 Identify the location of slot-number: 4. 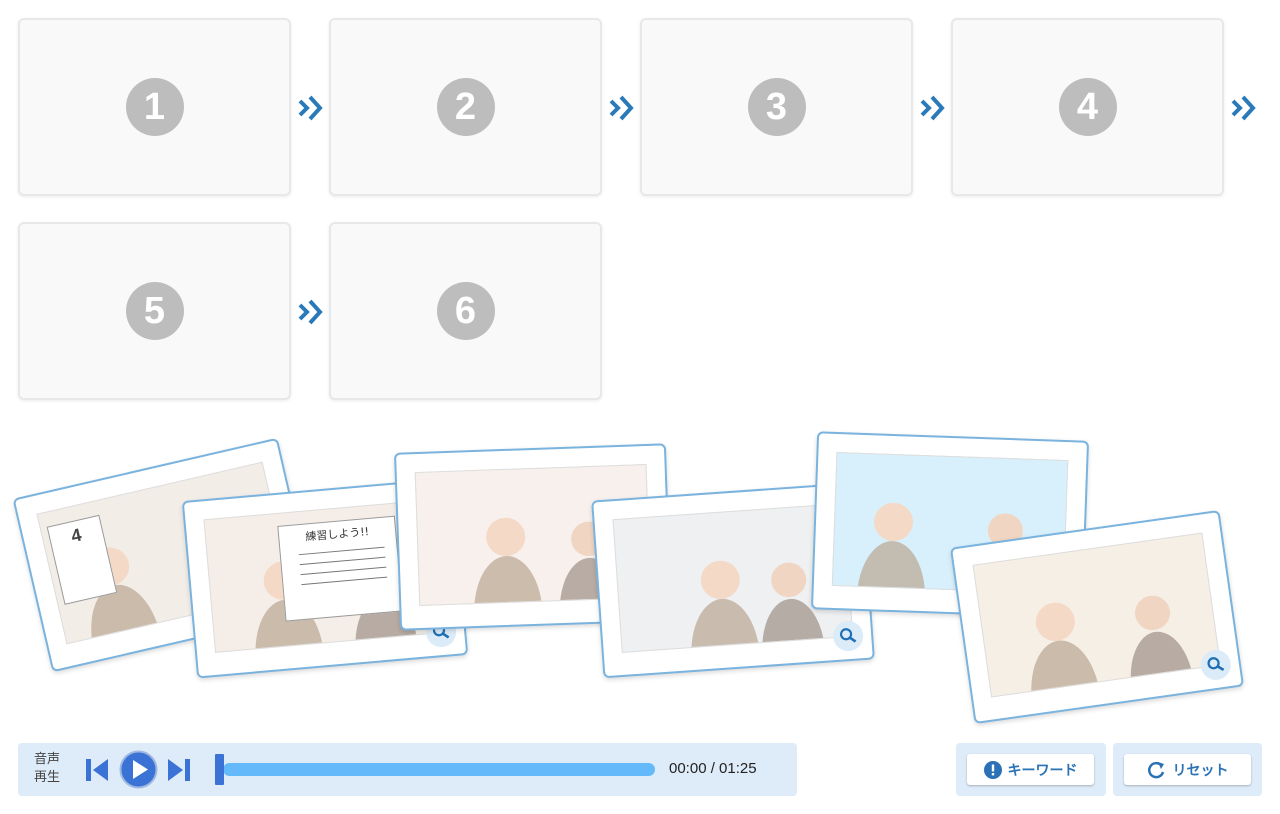
(1087, 107).